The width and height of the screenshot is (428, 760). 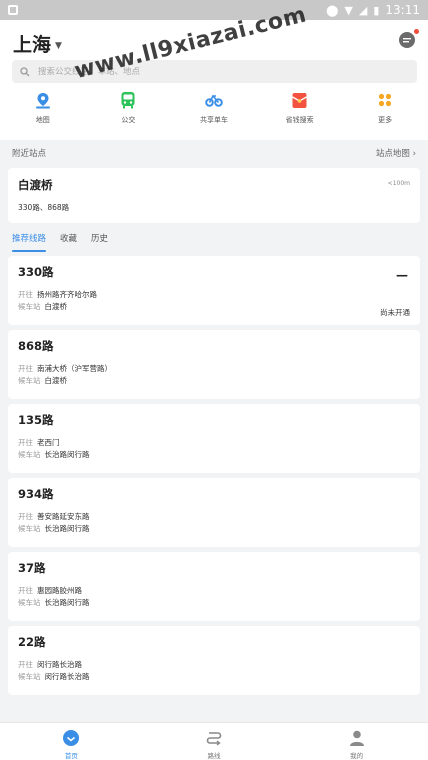 What do you see at coordinates (385, 100) in the screenshot?
I see `grid-icon` at bounding box center [385, 100].